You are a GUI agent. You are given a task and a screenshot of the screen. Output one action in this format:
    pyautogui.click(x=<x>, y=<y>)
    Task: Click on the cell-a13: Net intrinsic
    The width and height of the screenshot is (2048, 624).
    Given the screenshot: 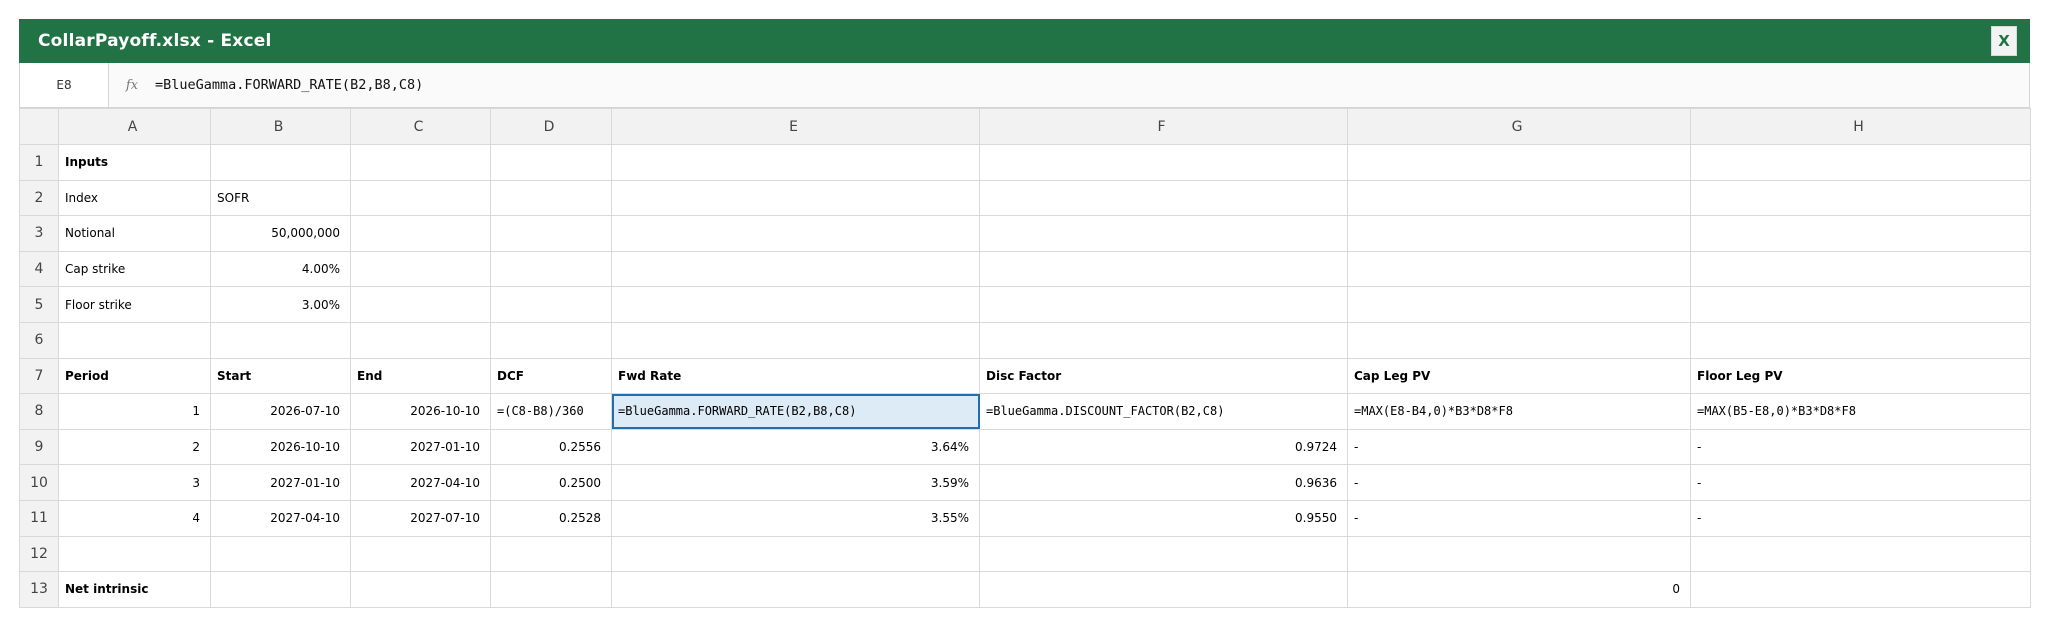 What is the action you would take?
    pyautogui.click(x=134, y=589)
    